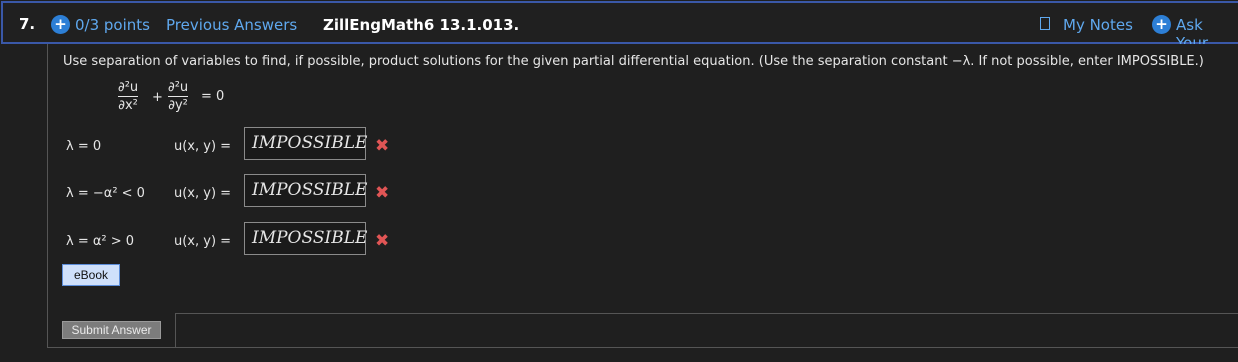  Describe the element at coordinates (111, 330) in the screenshot. I see `submit-answer-button: Submit Answer` at that location.